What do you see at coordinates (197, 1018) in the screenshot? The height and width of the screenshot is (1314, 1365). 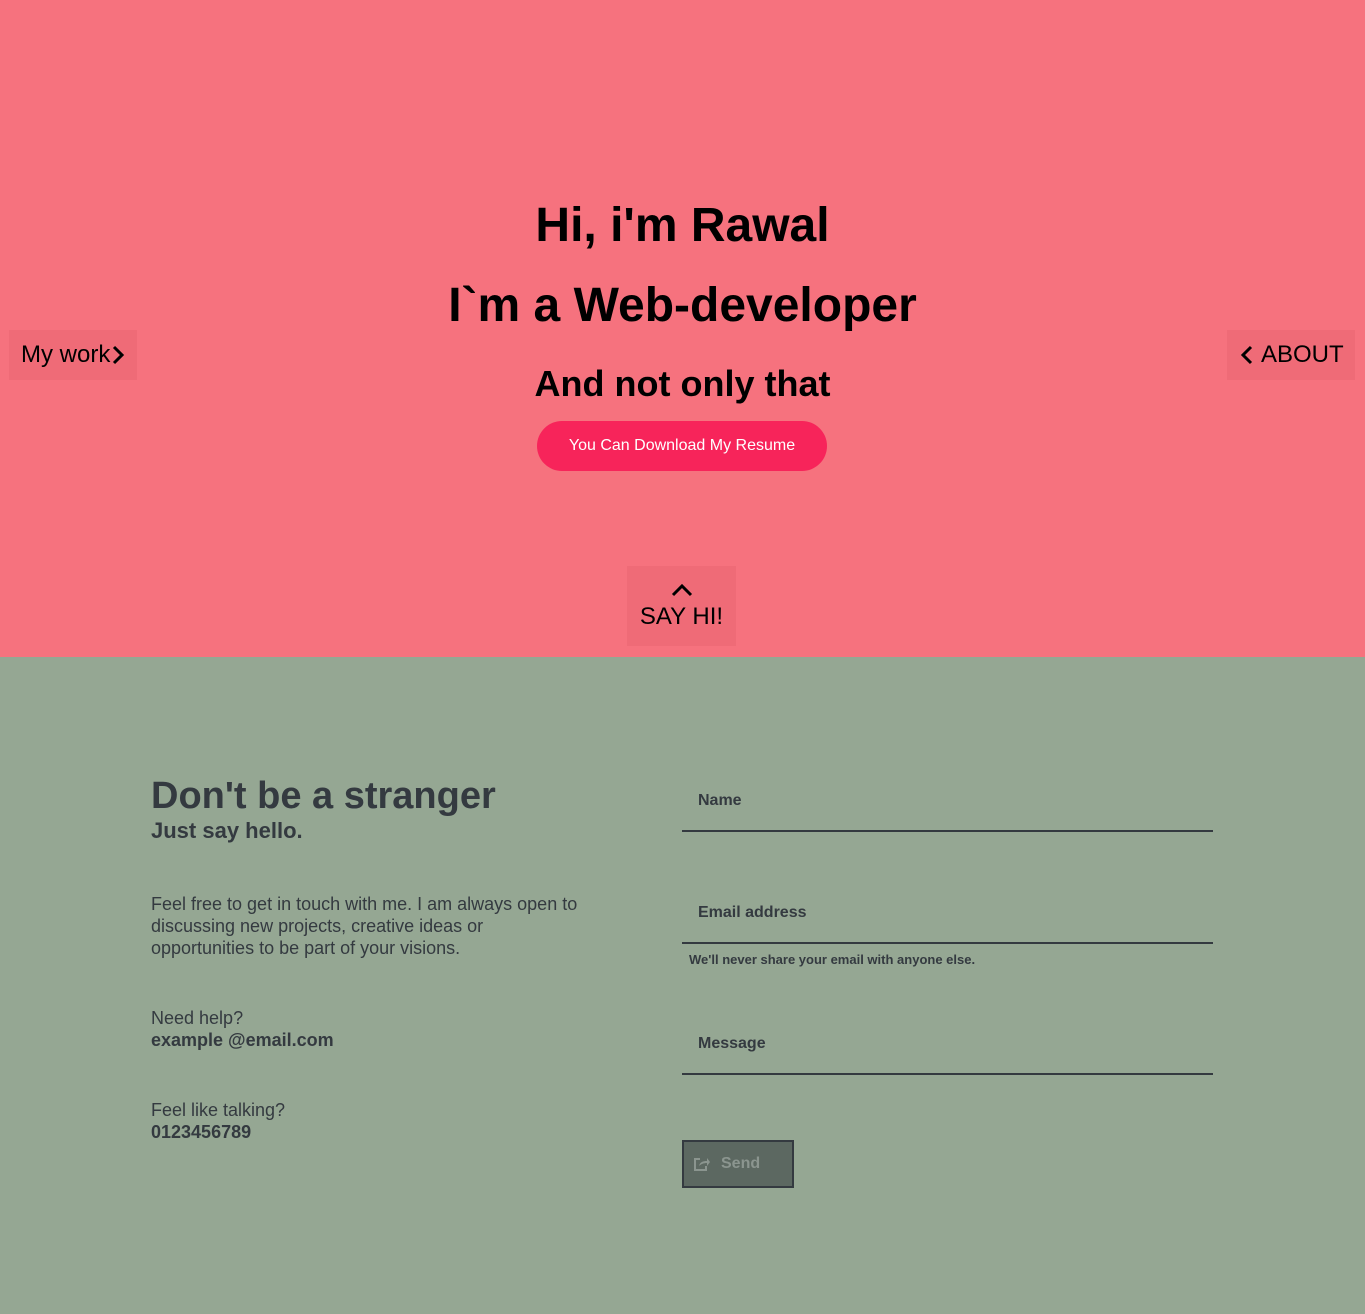 I see `help-label: Need help?` at bounding box center [197, 1018].